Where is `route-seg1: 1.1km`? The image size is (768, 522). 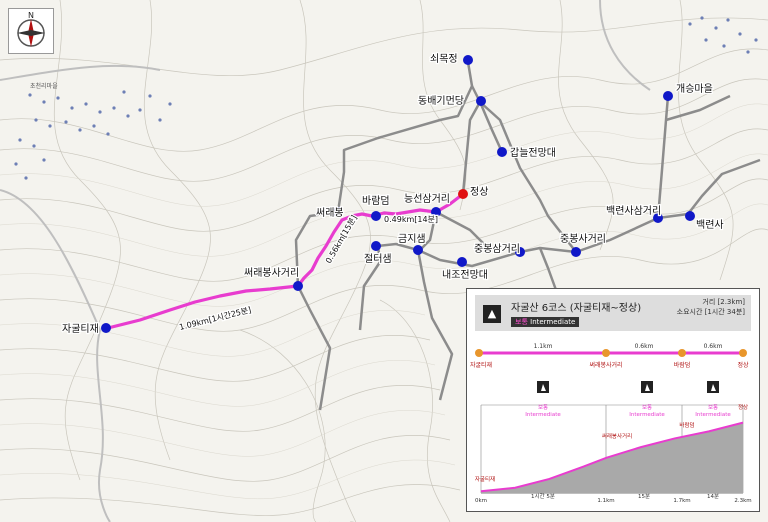
route-seg1: 1.1km is located at coordinates (543, 346).